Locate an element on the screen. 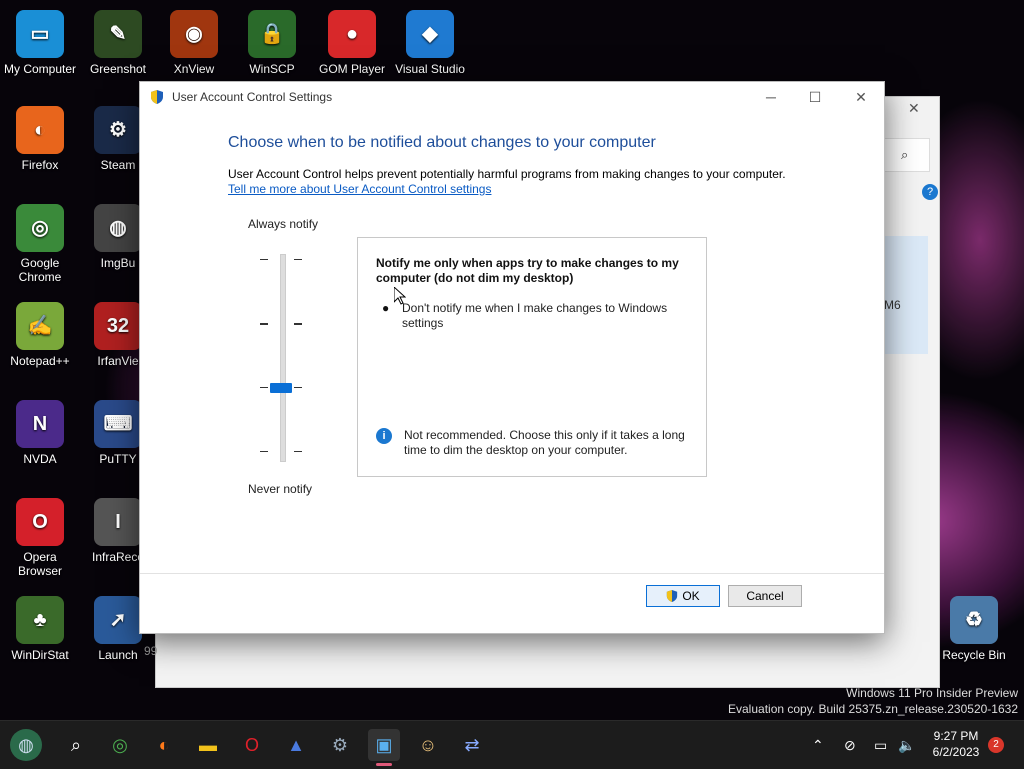 Image resolution: width=1024 pixels, height=769 pixels. desktop-icon: ♣ WinDirStat is located at coordinates (40, 629).